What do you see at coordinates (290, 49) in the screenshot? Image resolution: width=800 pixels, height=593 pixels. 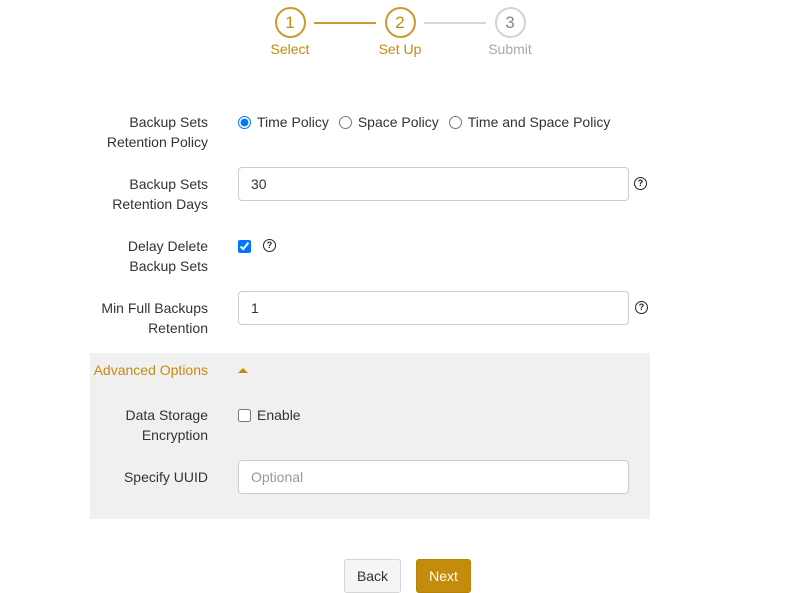 I see `step-label-select: Select` at bounding box center [290, 49].